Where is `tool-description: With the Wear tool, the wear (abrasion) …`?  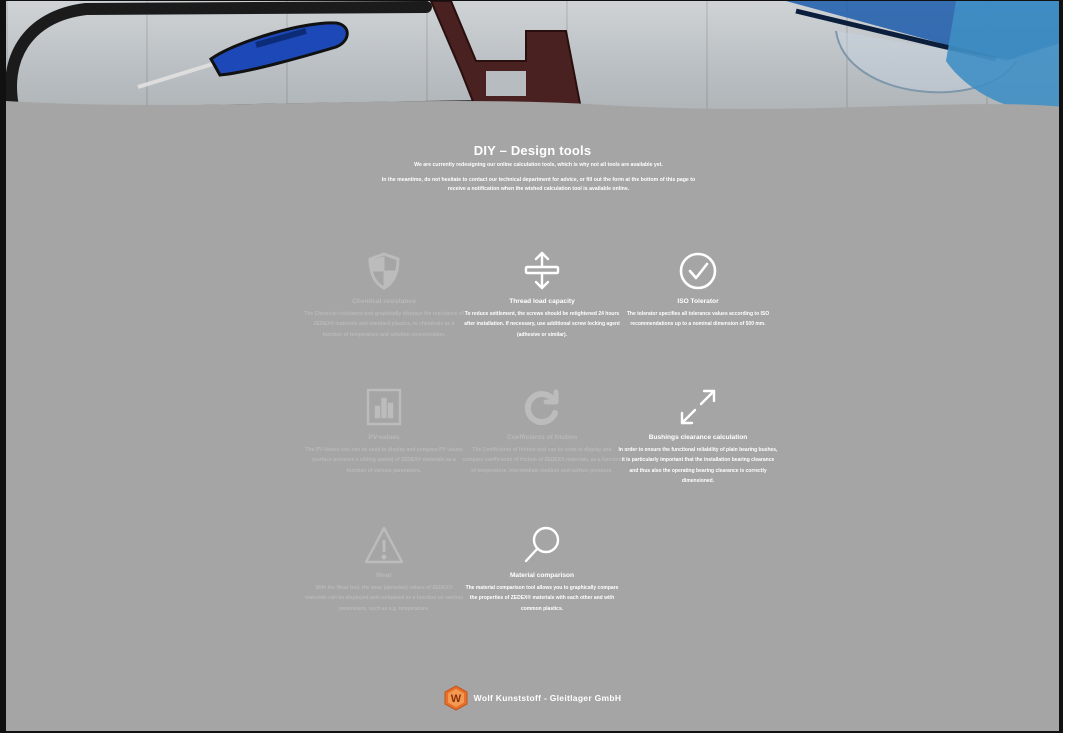
tool-description: With the Wear tool, the wear (abrasion) … is located at coordinates (384, 598).